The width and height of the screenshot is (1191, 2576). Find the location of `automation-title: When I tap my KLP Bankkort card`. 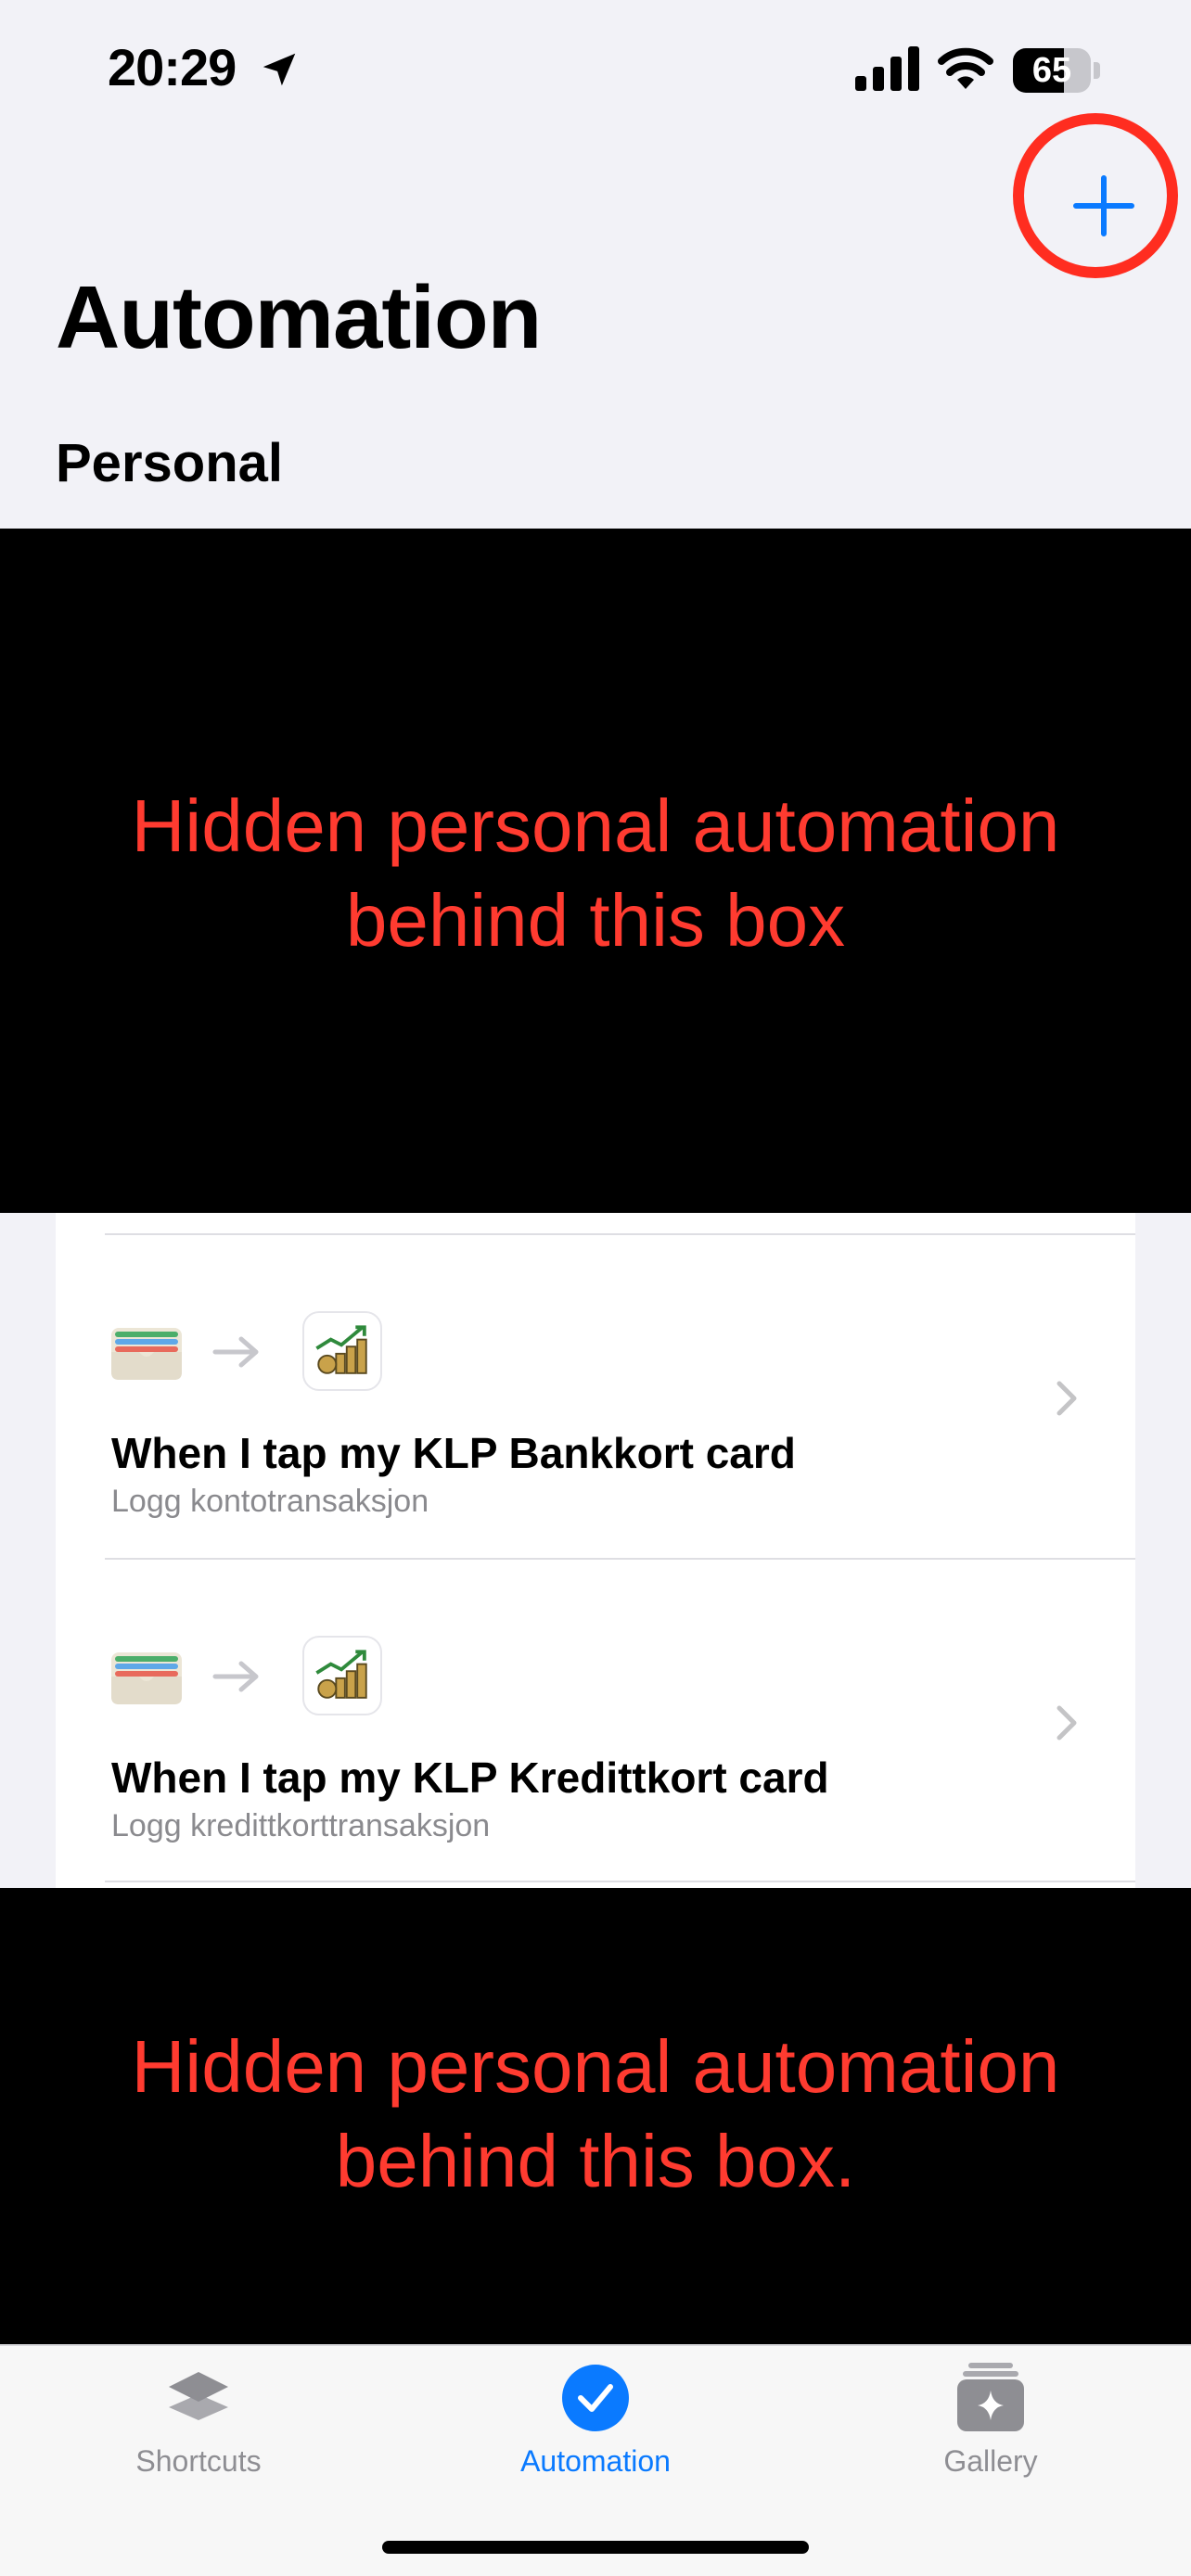

automation-title: When I tap my KLP Bankkort card is located at coordinates (453, 1453).